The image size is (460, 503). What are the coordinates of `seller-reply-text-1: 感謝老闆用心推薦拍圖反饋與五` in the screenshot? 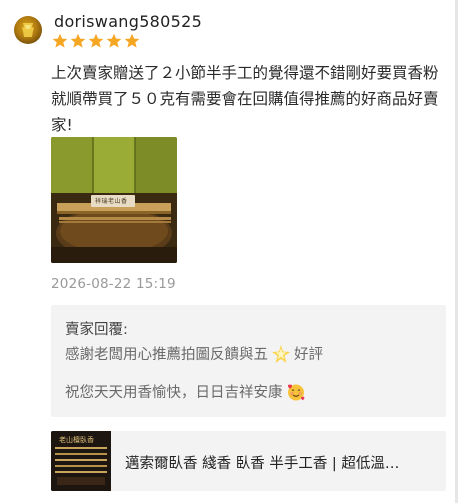 It's located at (166, 355).